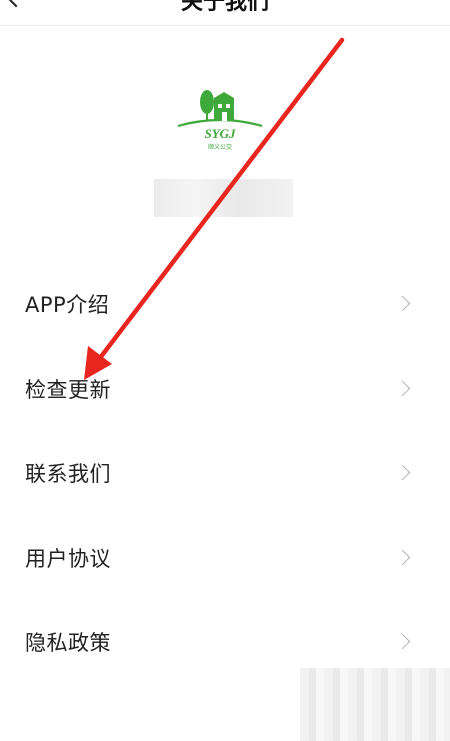 This screenshot has height=741, width=450. I want to click on logo-tree-trunk, so click(207, 116).